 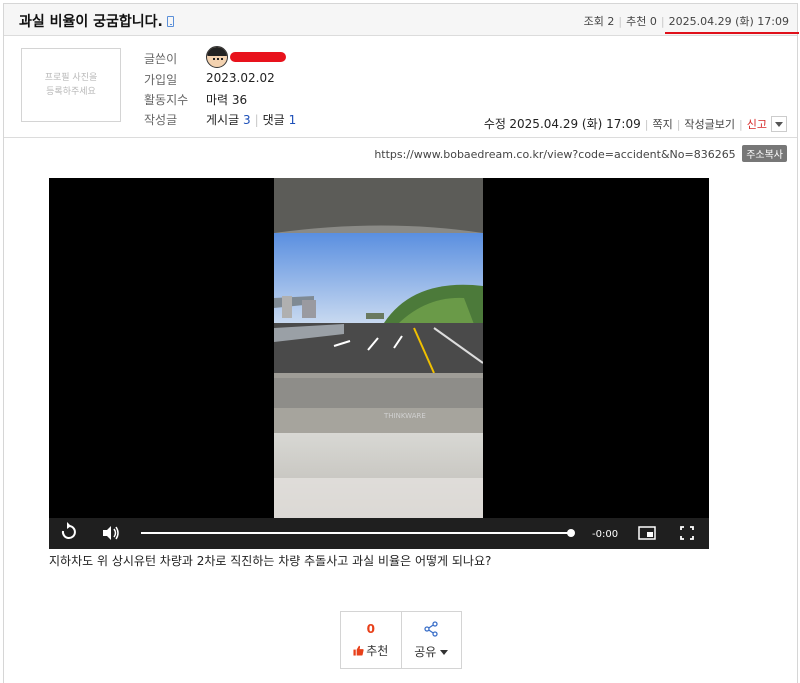 I want to click on share-label-row: 공유, so click(x=431, y=651).